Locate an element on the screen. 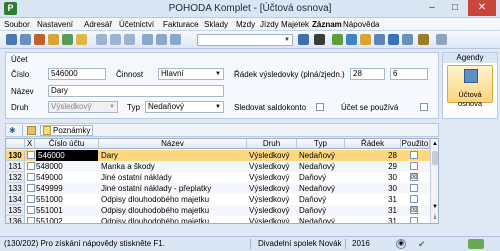 This screenshot has height=251, width=500. close-button: ✕ is located at coordinates (482, 8).